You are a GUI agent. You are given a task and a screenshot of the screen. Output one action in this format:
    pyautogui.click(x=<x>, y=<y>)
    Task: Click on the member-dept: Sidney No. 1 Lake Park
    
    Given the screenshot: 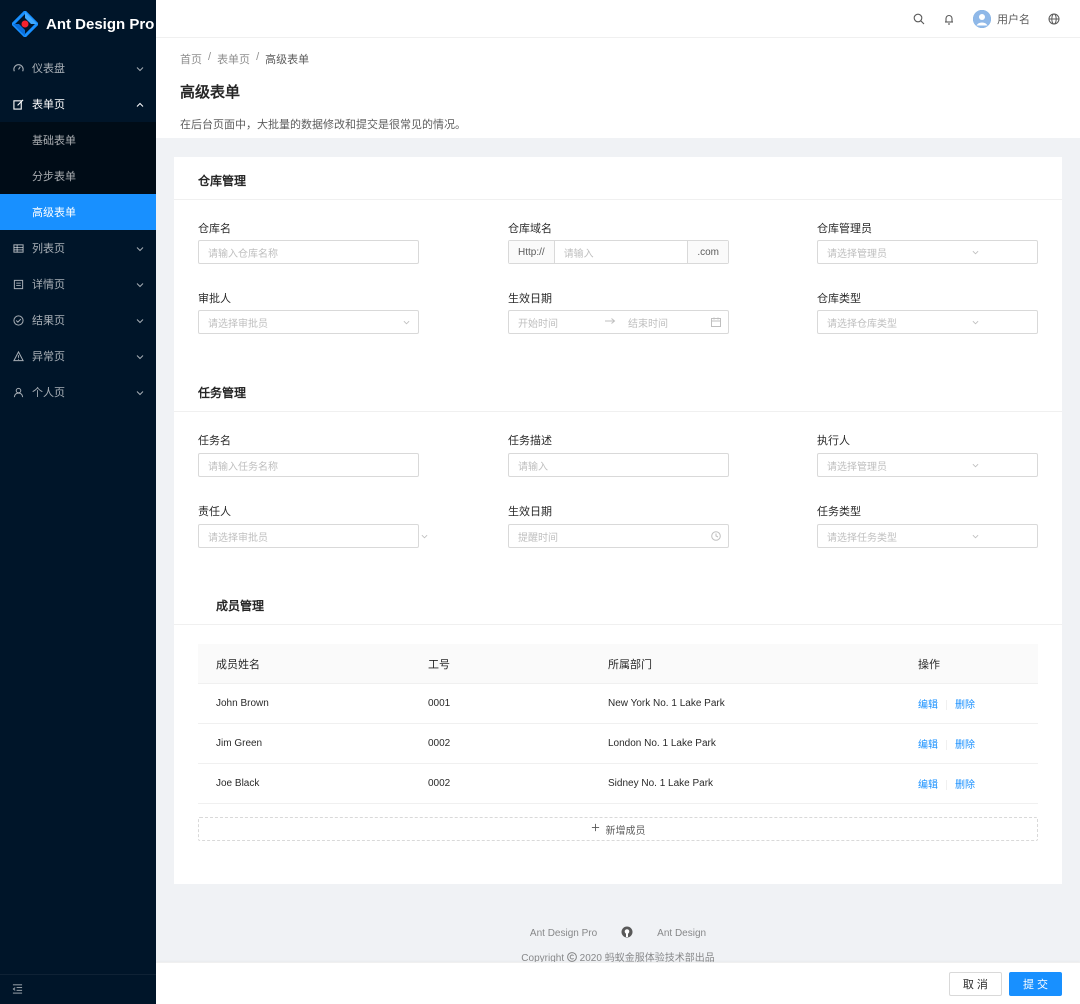 What is the action you would take?
    pyautogui.click(x=661, y=783)
    